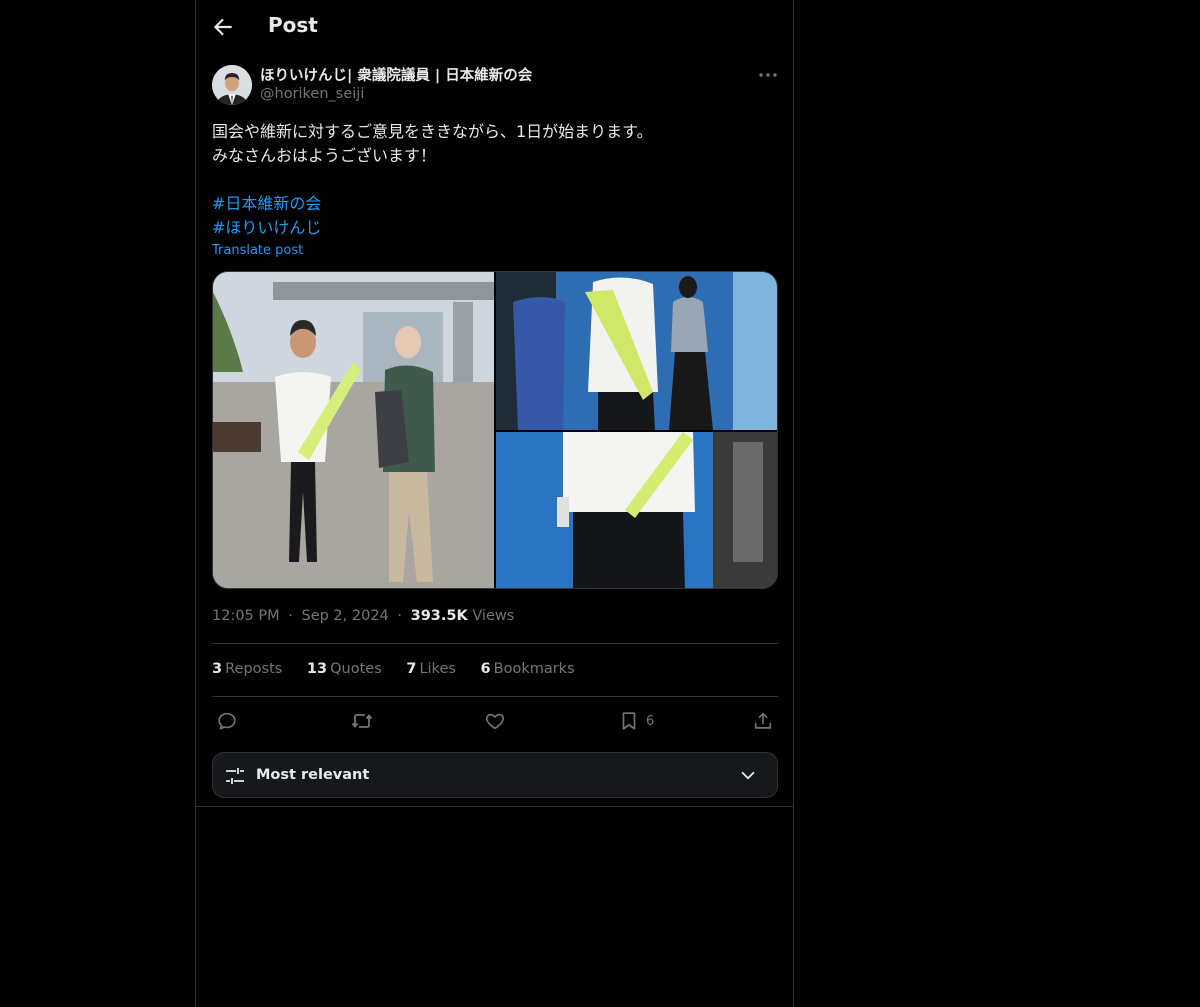 The width and height of the screenshot is (1200, 1007). What do you see at coordinates (493, 616) in the screenshot?
I see `views-label: Views` at bounding box center [493, 616].